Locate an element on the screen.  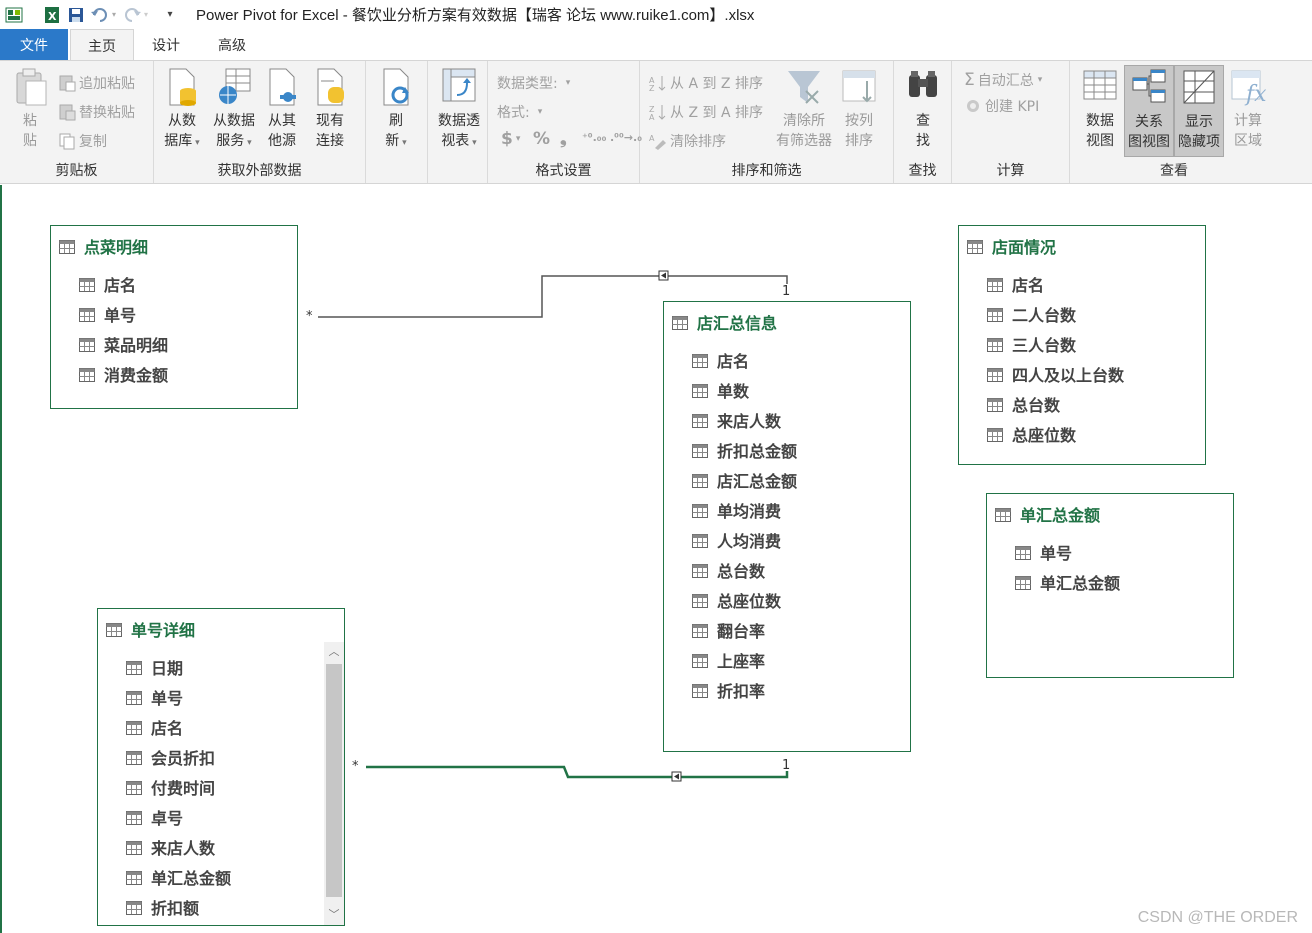
scroll-up-icon: ︿ is located at coordinates (334, 652).